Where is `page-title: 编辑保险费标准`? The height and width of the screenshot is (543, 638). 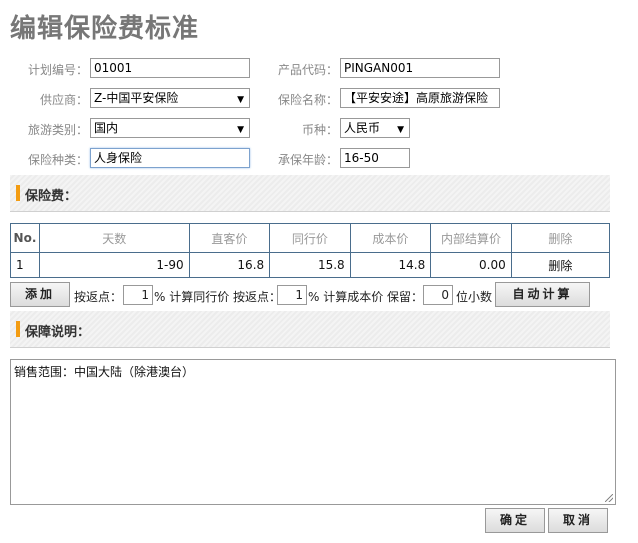
page-title: 编辑保险费标准 is located at coordinates (105, 29).